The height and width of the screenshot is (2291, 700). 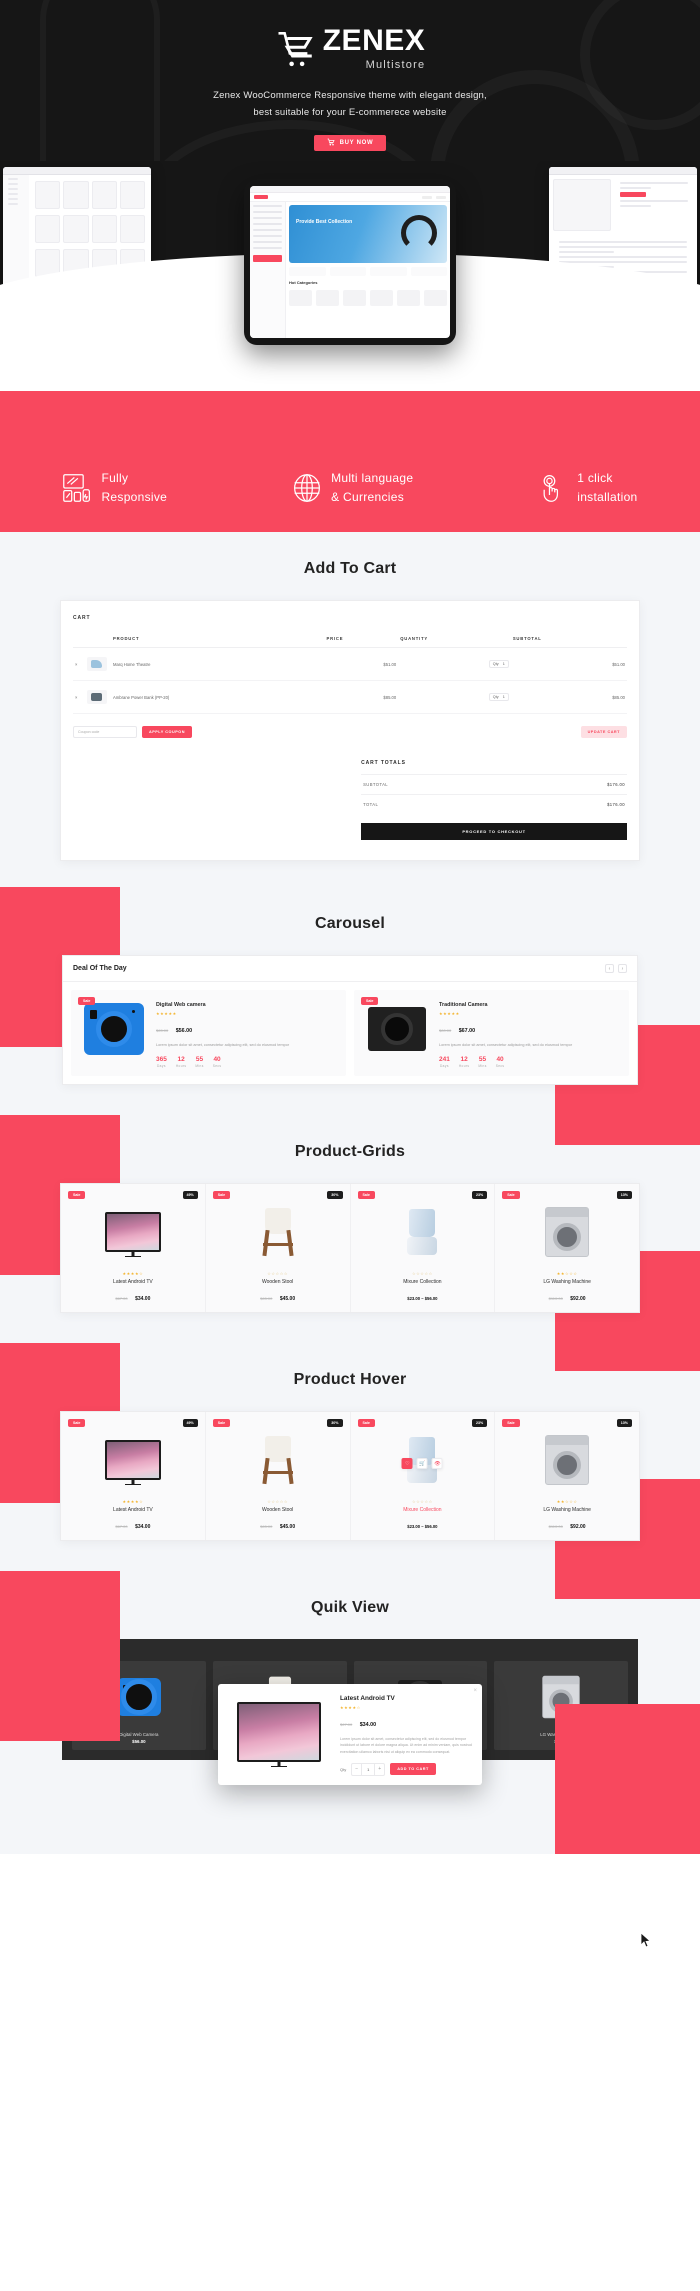 I want to click on section-title-product-grids: Product-Grids, so click(x=350, y=1152).